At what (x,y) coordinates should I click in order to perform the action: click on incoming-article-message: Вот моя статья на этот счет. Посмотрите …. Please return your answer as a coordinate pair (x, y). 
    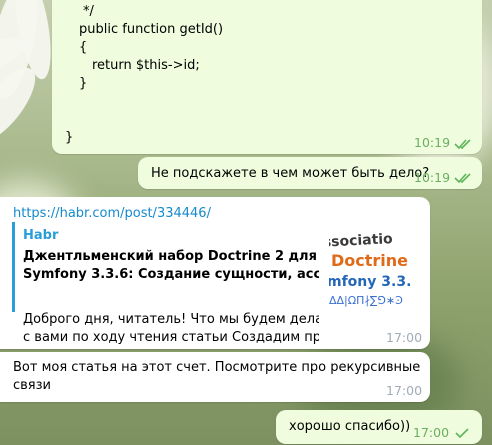
    Looking at the image, I should click on (215, 377).